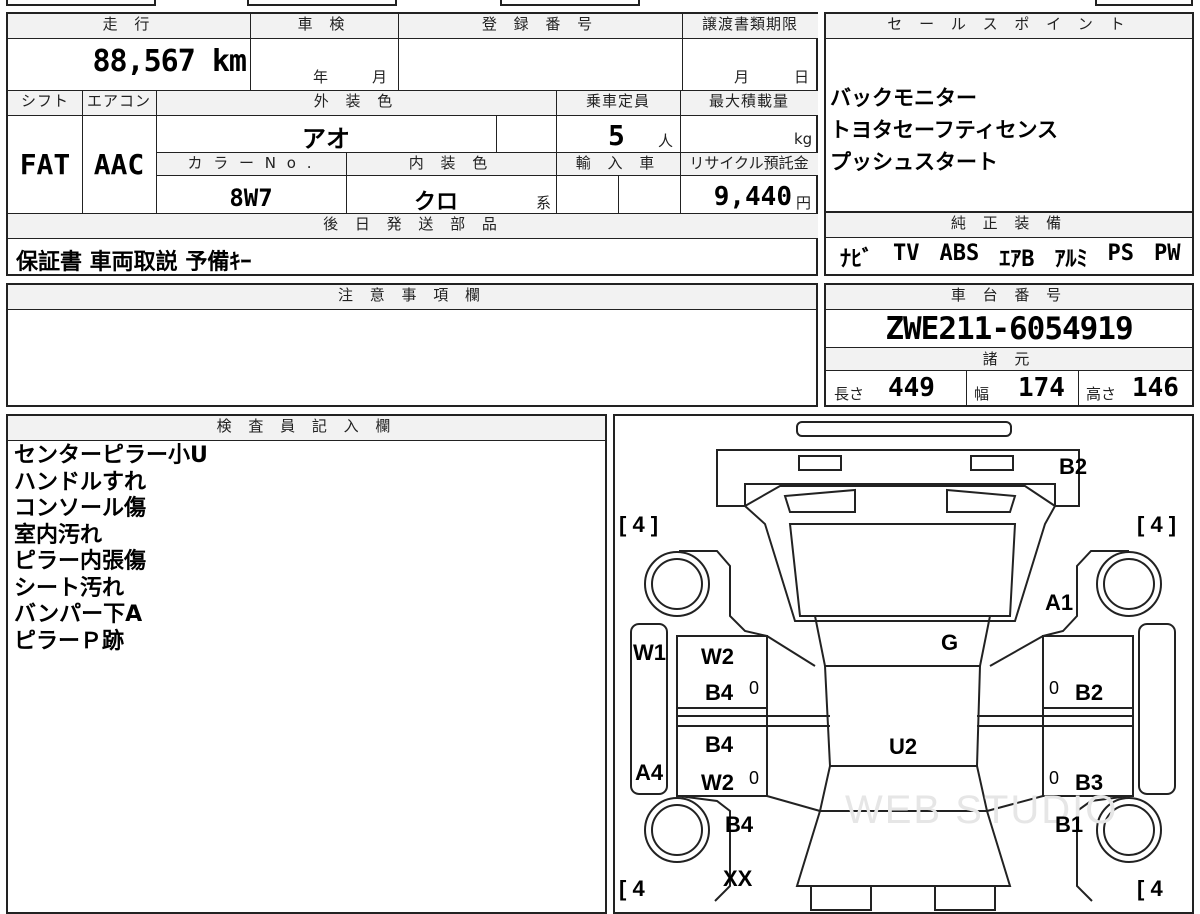 This screenshot has height=914, width=1200. Describe the element at coordinates (111, 455) in the screenshot. I see `inspector-note: センターピラー小U` at that location.